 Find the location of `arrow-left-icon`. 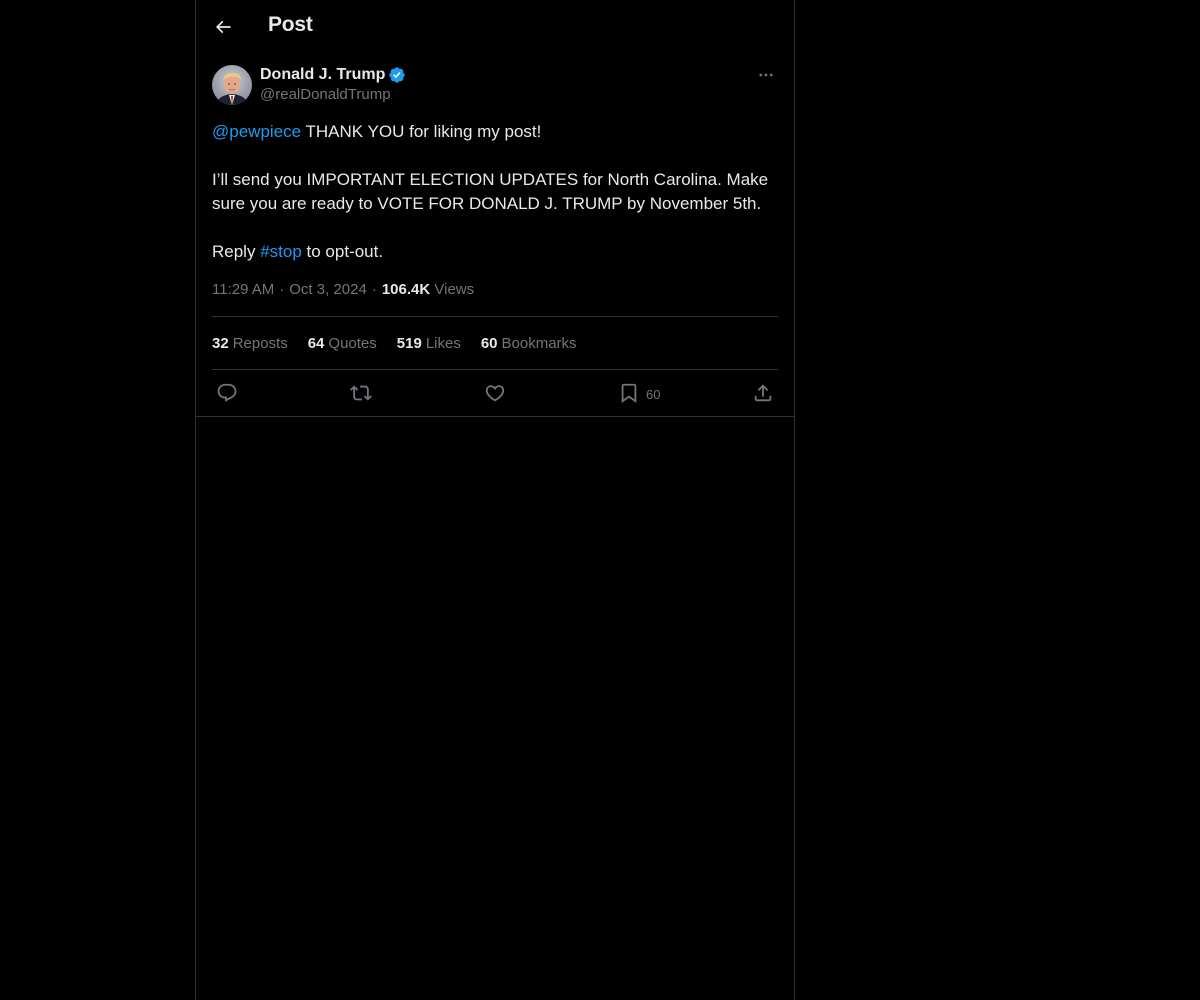

arrow-left-icon is located at coordinates (223, 27).